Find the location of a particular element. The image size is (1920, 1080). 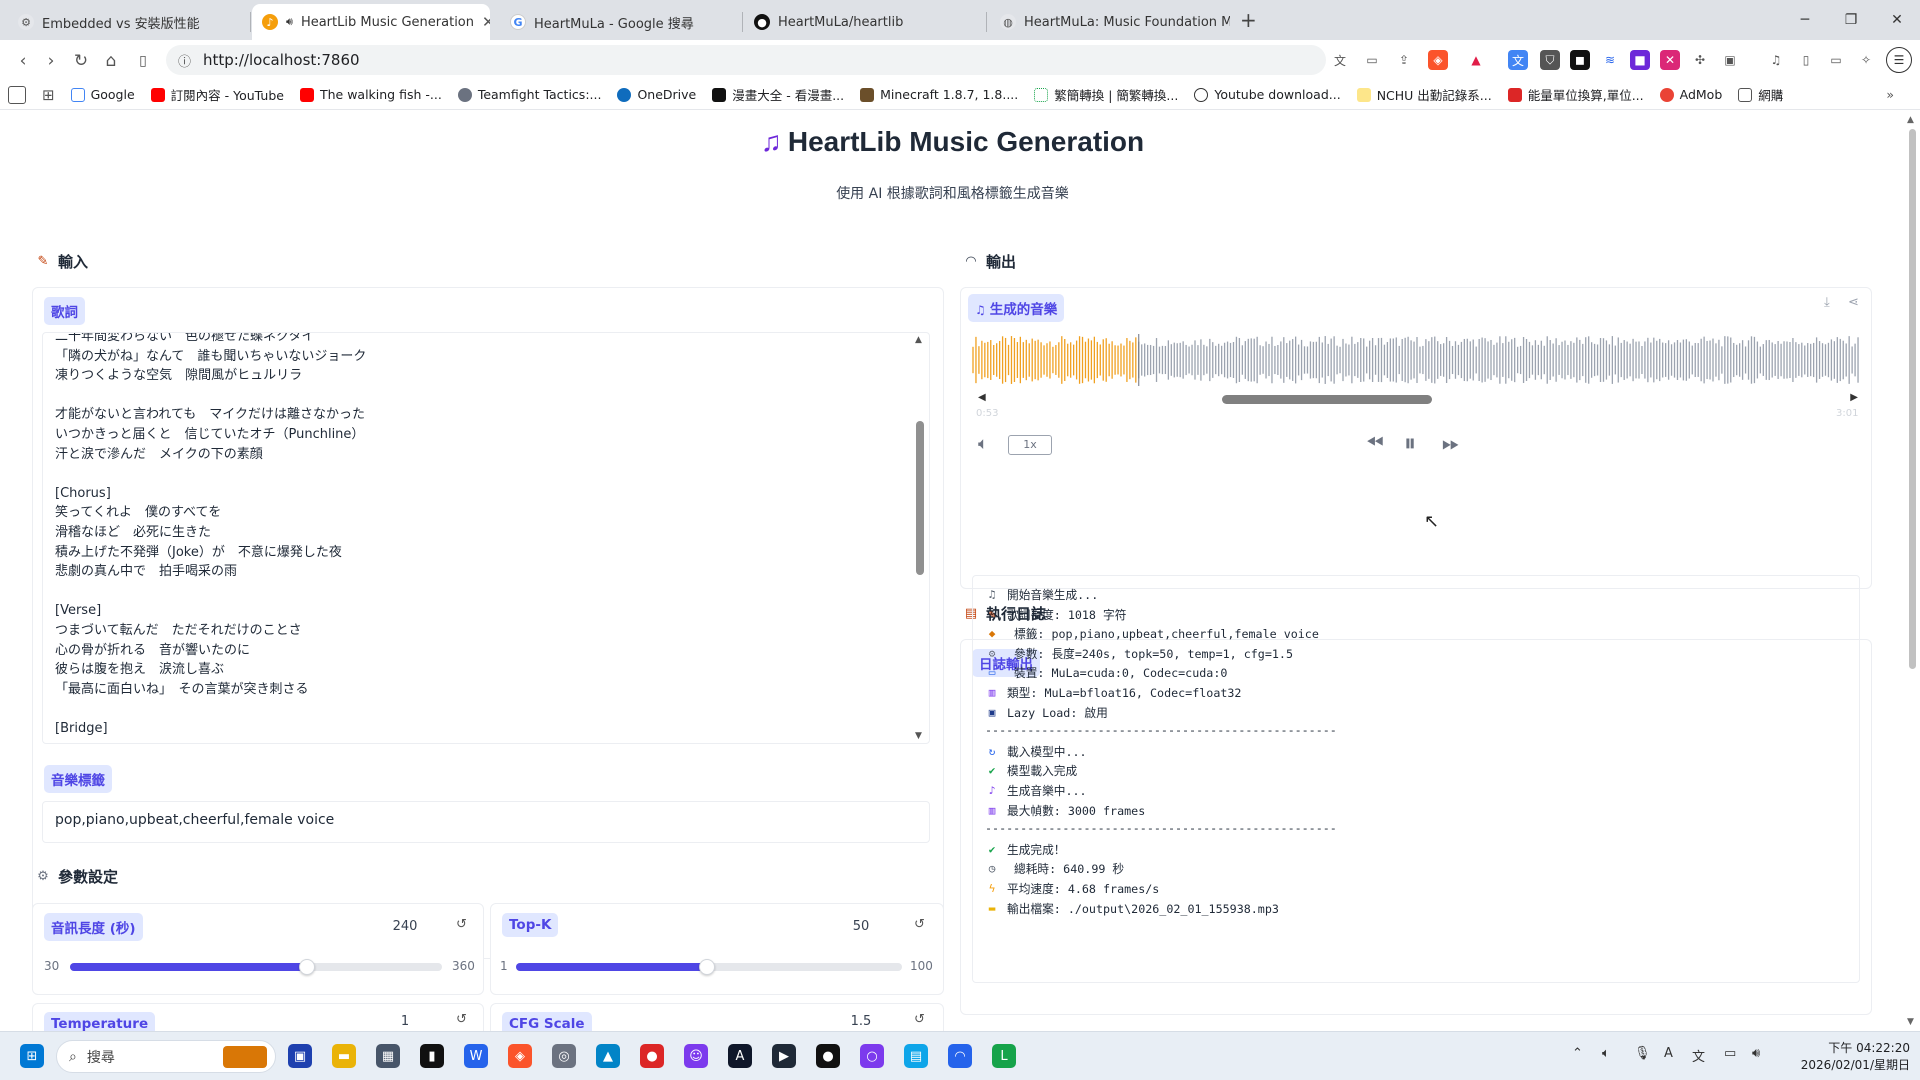

home-icon: ⌂ is located at coordinates (111, 61).